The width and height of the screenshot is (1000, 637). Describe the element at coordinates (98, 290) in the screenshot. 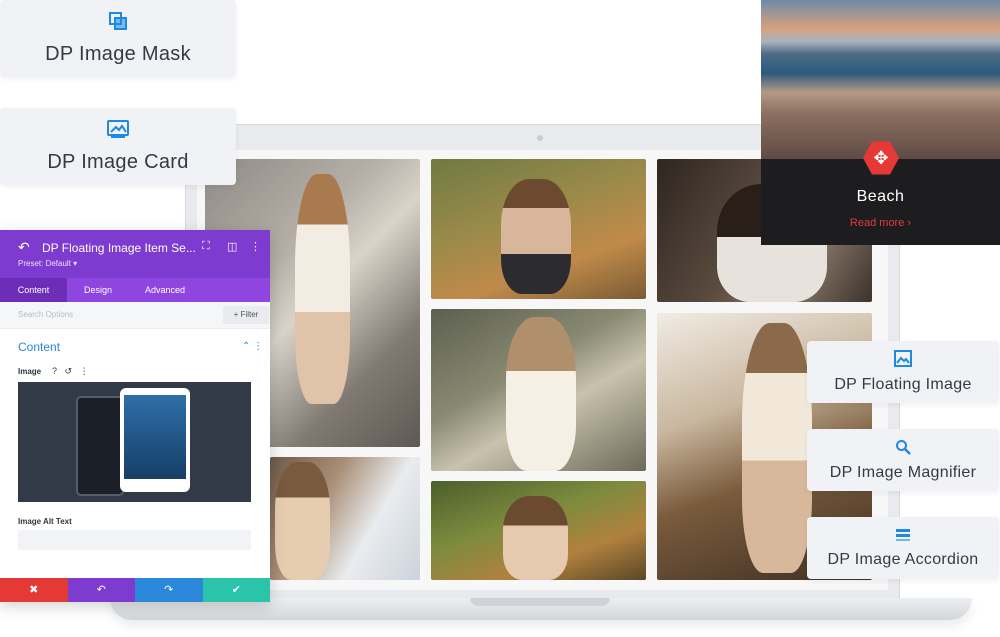

I see `tab-design: Design` at that location.